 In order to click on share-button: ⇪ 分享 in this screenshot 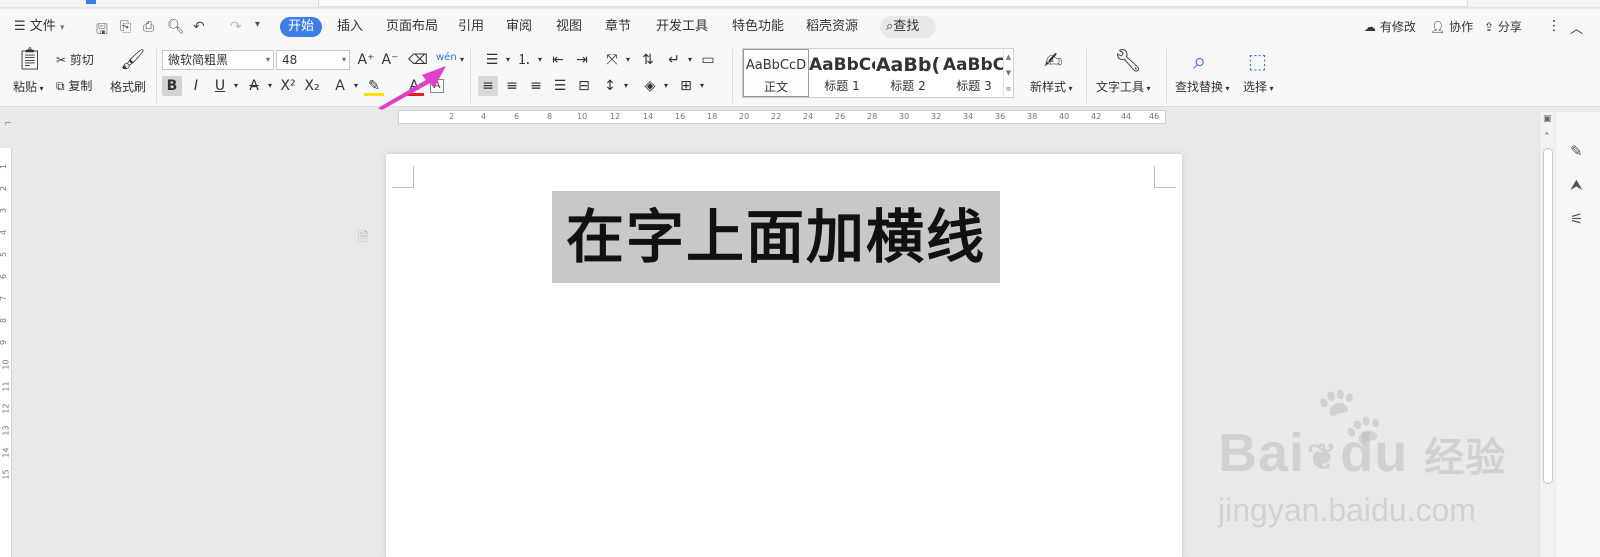, I will do `click(1503, 26)`.